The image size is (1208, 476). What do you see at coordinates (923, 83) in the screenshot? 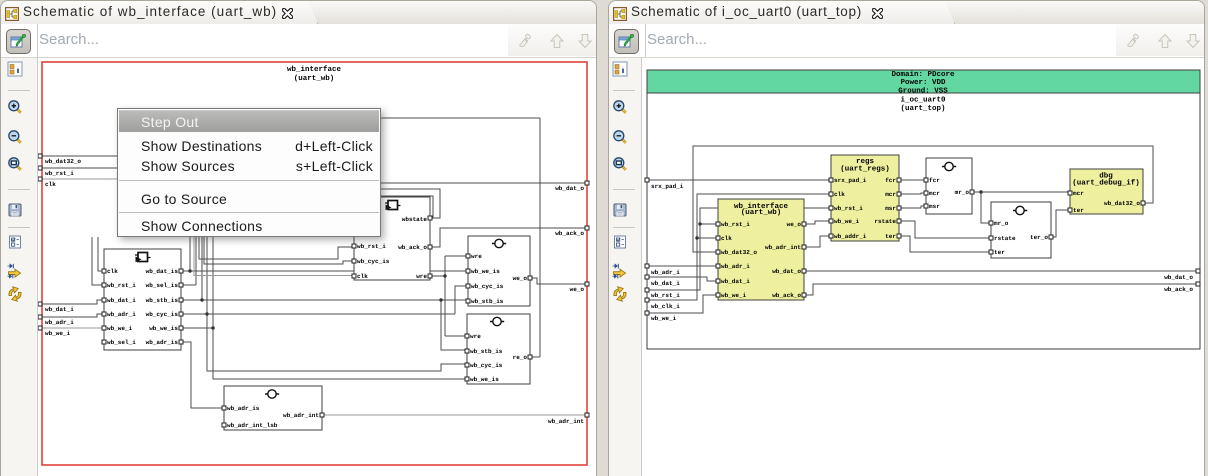
I see `svg-text: Power: VDD` at bounding box center [923, 83].